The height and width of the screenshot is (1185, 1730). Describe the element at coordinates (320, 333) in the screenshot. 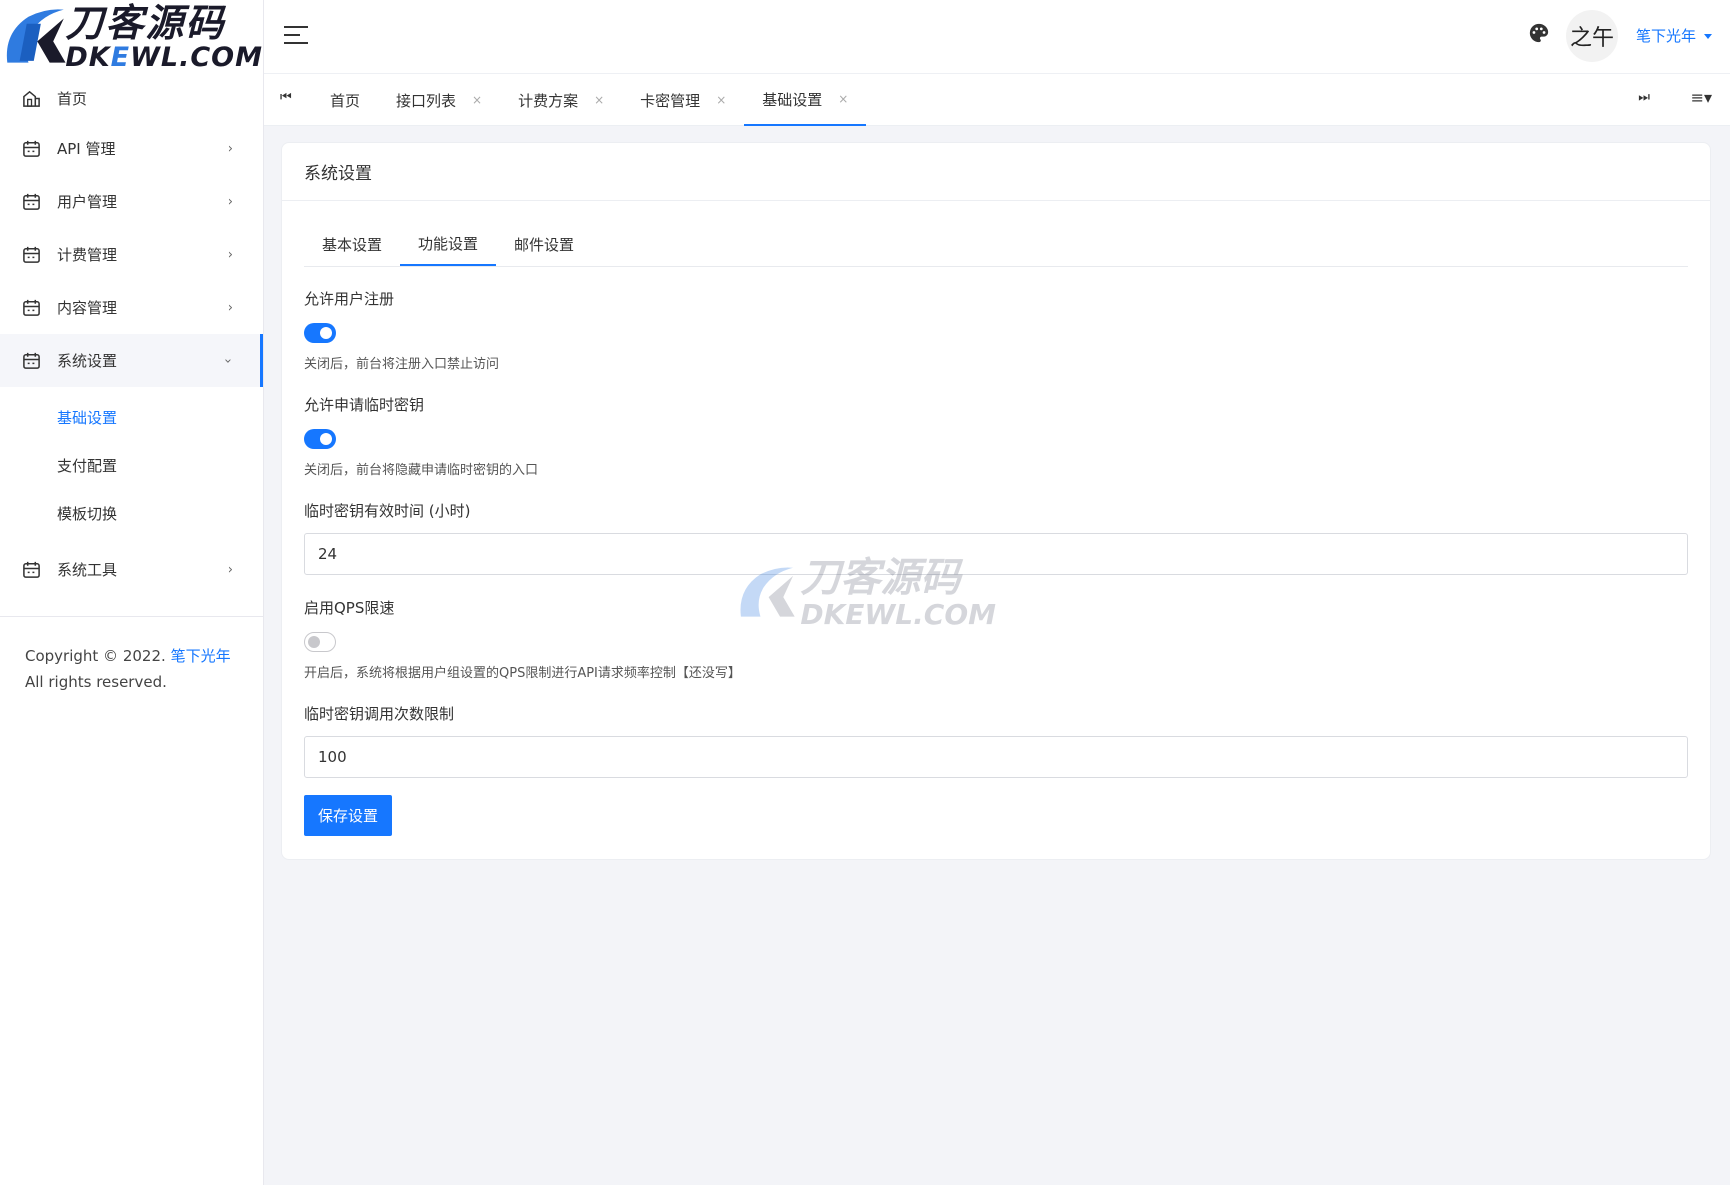

I see `allow-register-toggle` at that location.